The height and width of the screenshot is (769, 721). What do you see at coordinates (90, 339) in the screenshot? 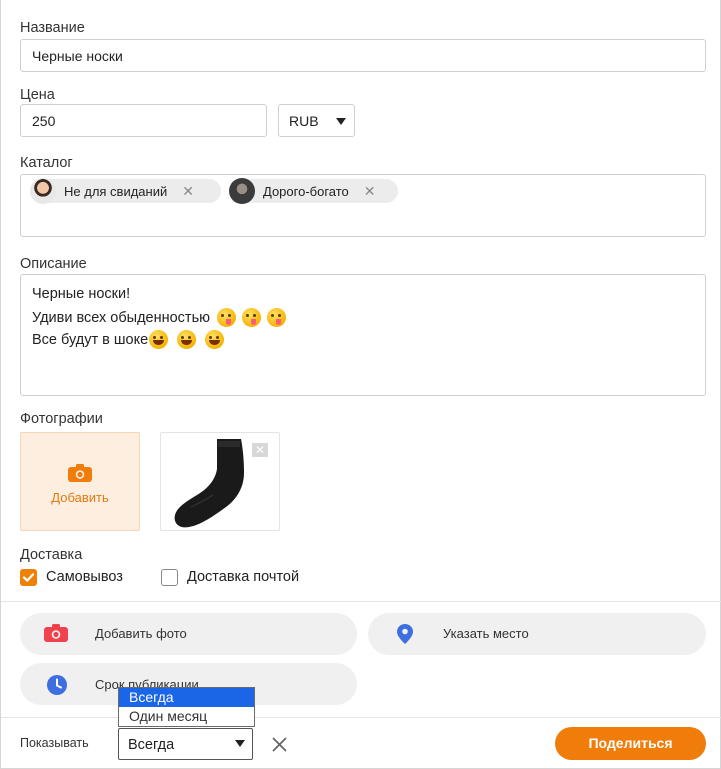
I see `description-line-text: Все будут в шоке` at bounding box center [90, 339].